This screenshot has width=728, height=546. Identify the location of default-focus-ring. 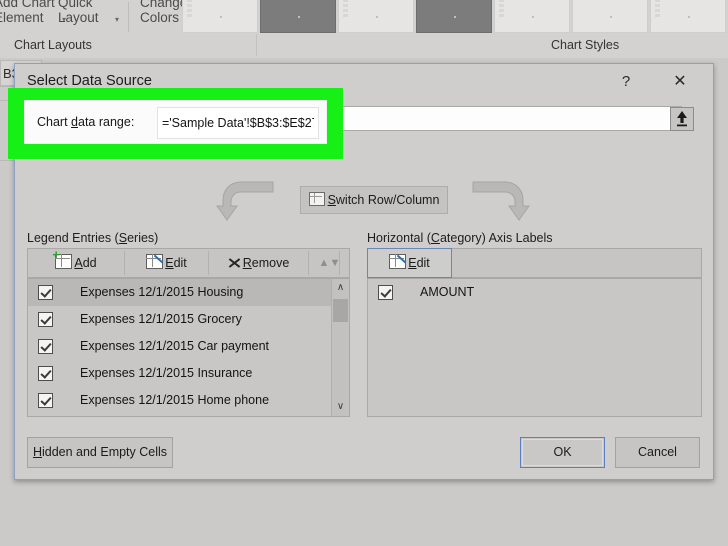
(562, 452).